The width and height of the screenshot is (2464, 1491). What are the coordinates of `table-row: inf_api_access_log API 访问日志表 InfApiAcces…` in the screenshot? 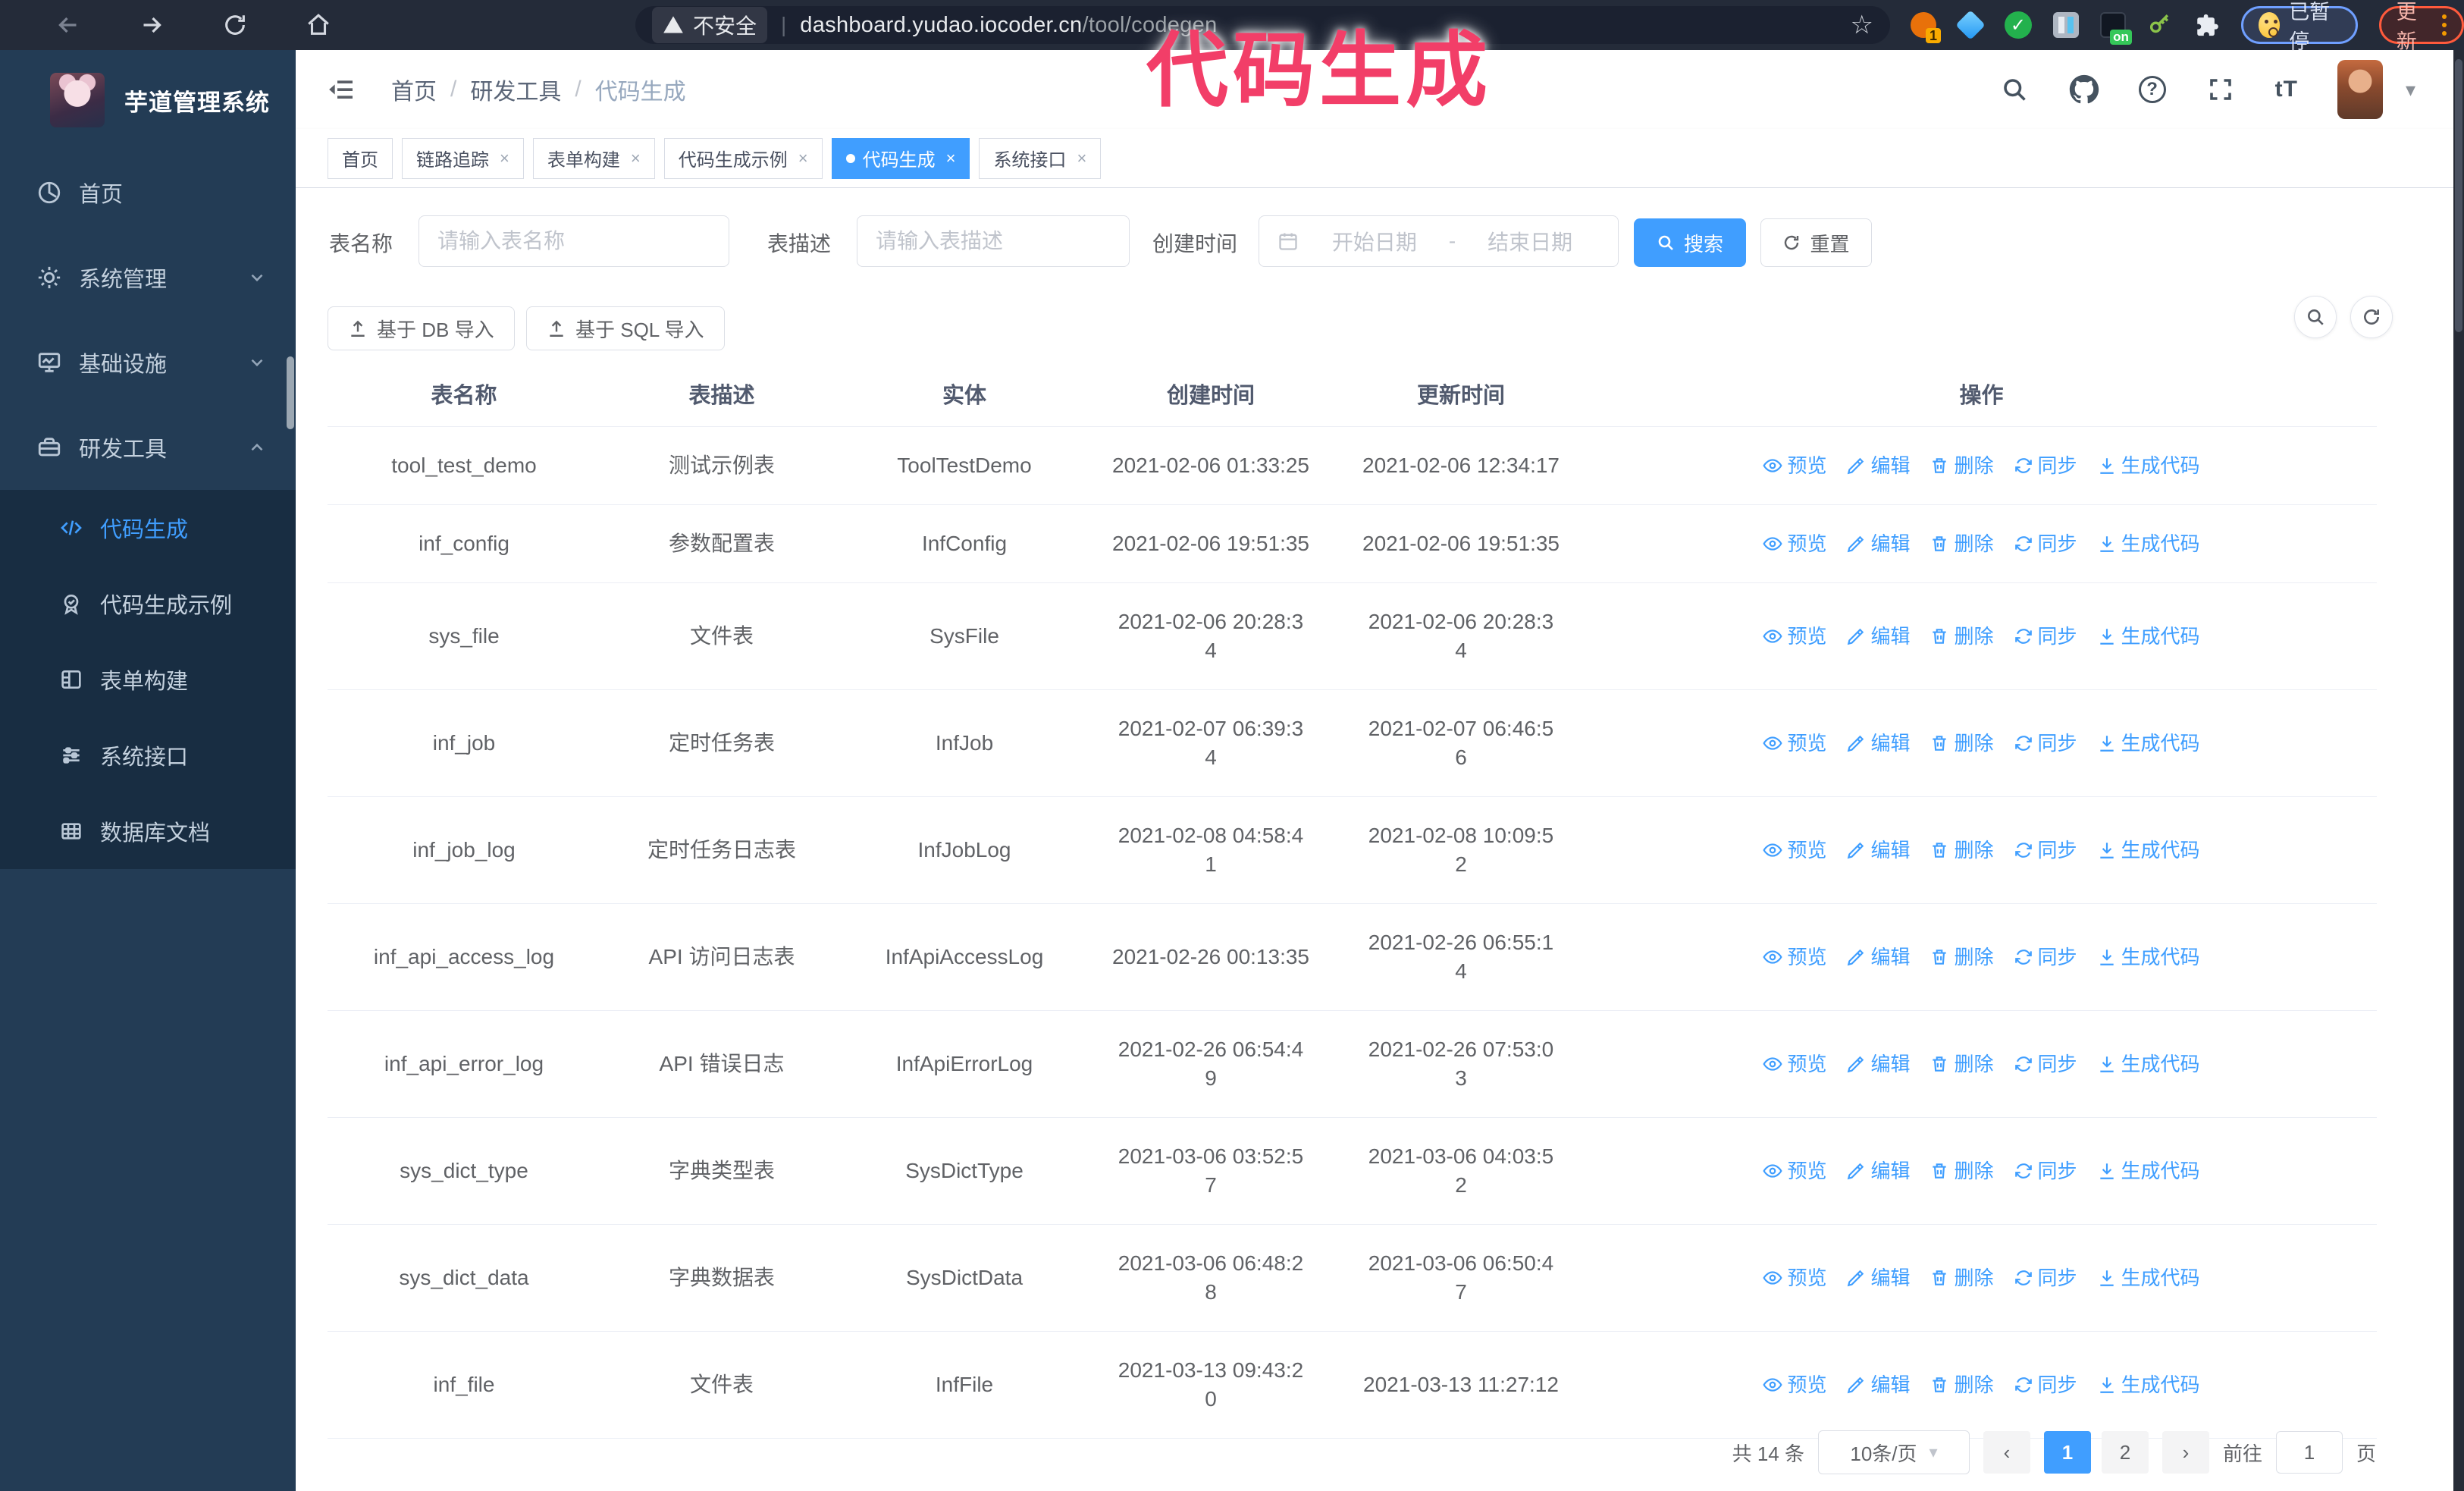 It's located at (1352, 957).